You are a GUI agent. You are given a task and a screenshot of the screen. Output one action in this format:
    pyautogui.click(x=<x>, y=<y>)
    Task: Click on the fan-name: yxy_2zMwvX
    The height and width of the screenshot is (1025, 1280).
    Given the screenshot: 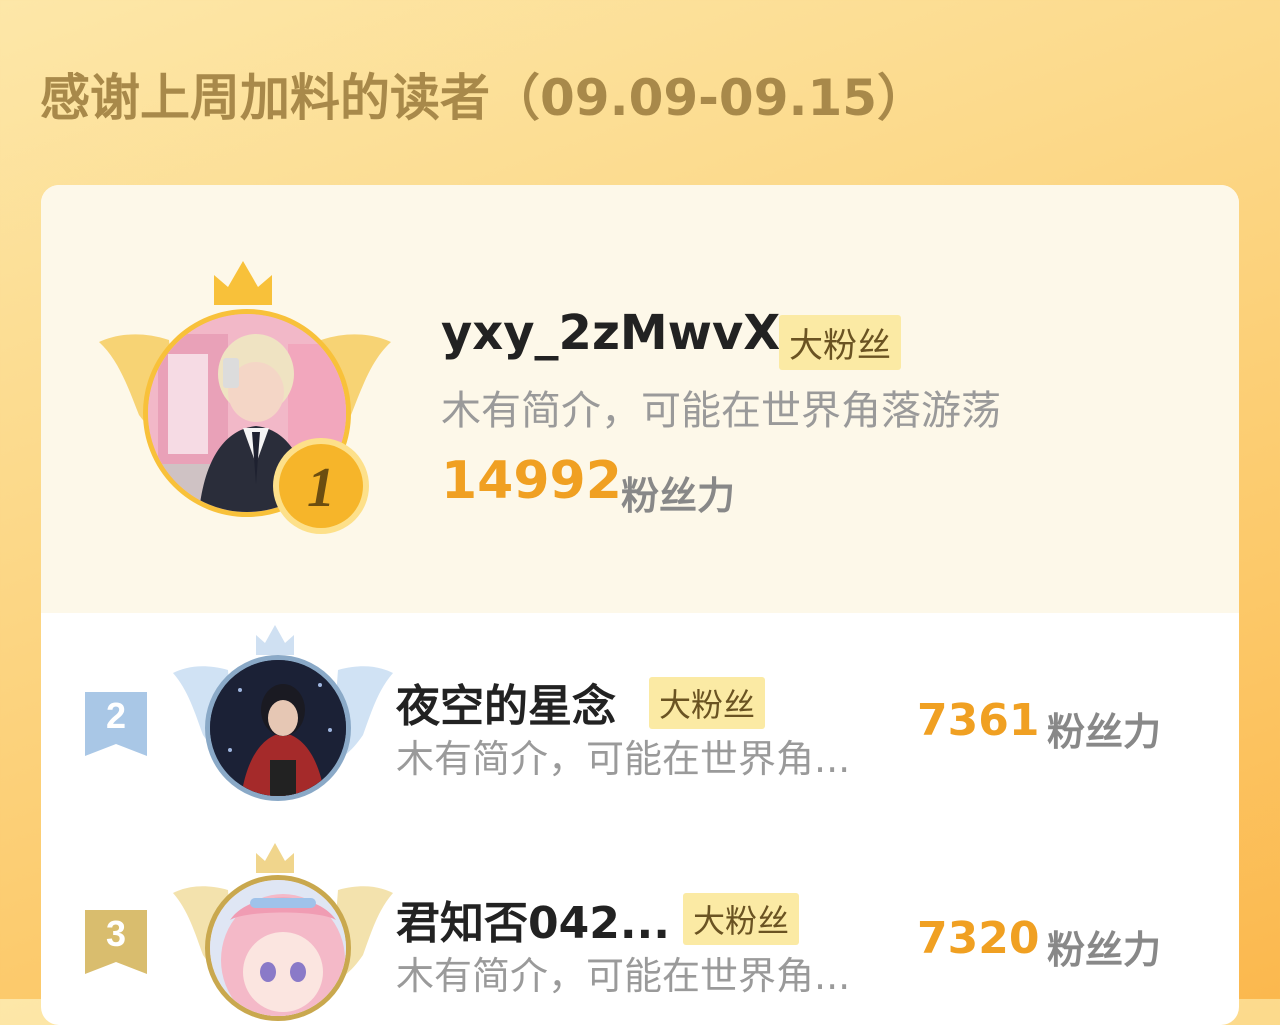 What is the action you would take?
    pyautogui.click(x=610, y=333)
    